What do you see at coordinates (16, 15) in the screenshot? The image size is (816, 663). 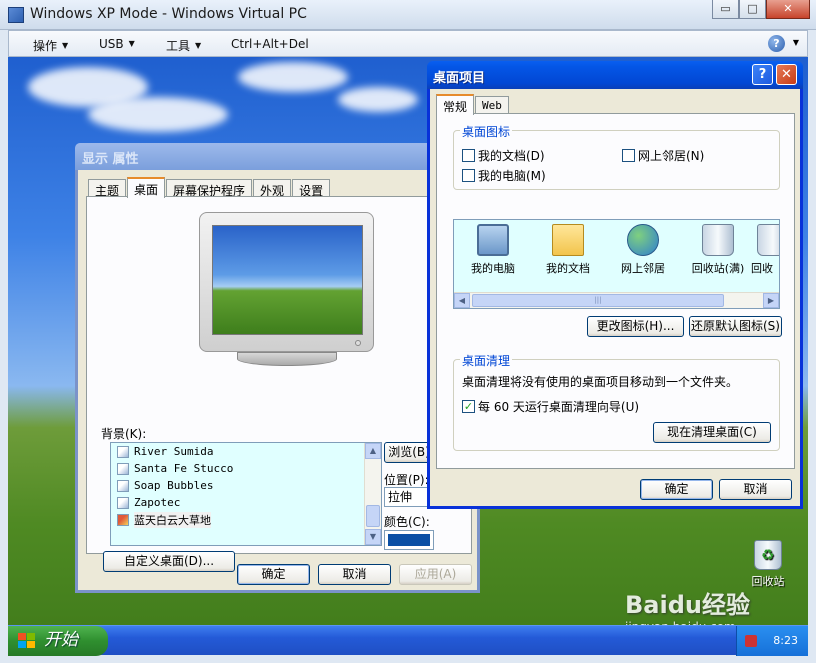 I see `virtual-pc-app-icon` at bounding box center [16, 15].